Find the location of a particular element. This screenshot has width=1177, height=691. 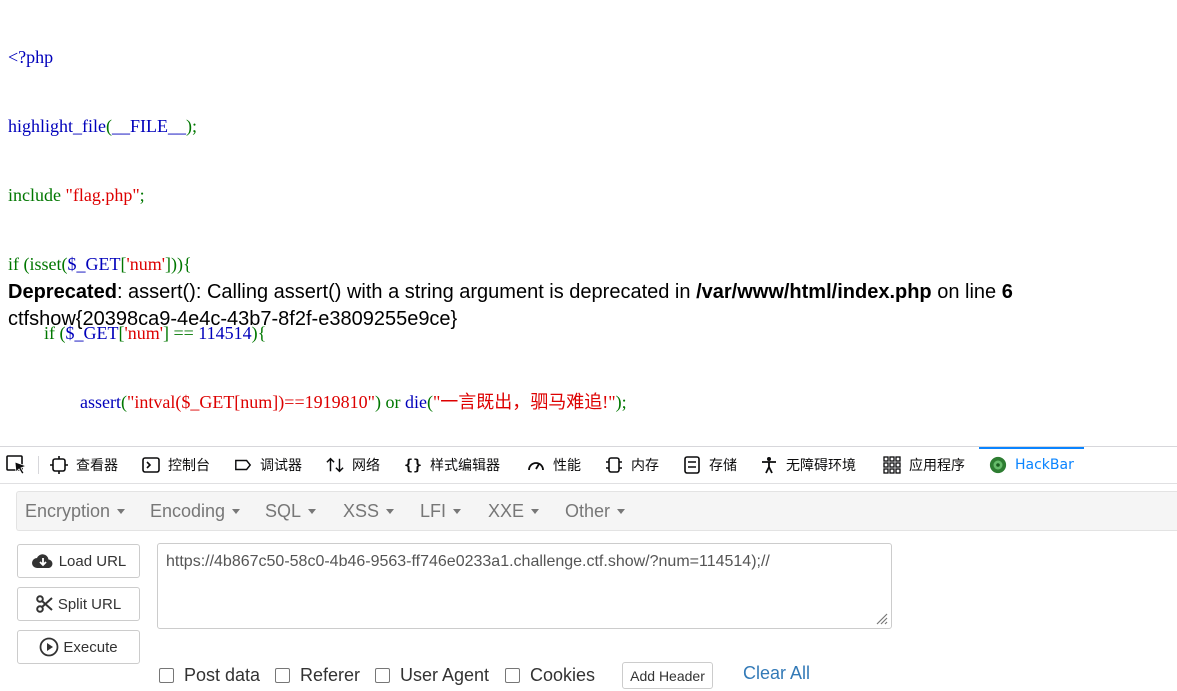

code-token: "intval($_GET[num])==1919810" is located at coordinates (250, 402).